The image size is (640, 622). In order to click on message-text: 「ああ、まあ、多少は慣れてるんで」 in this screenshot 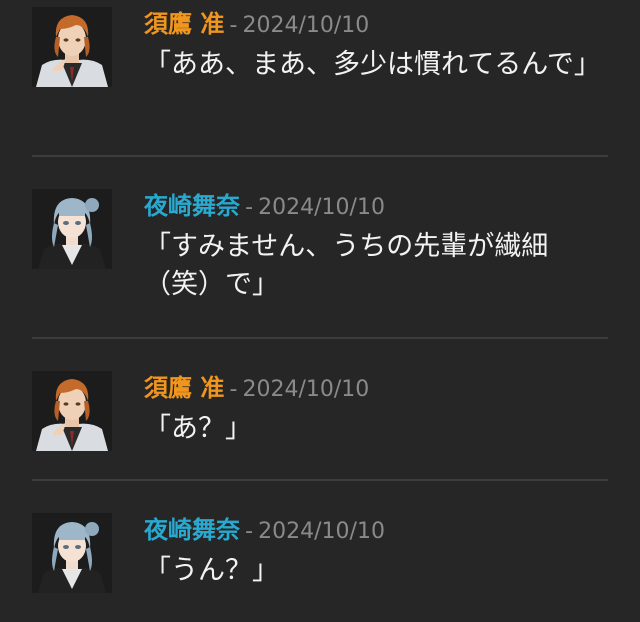, I will do `click(372, 64)`.